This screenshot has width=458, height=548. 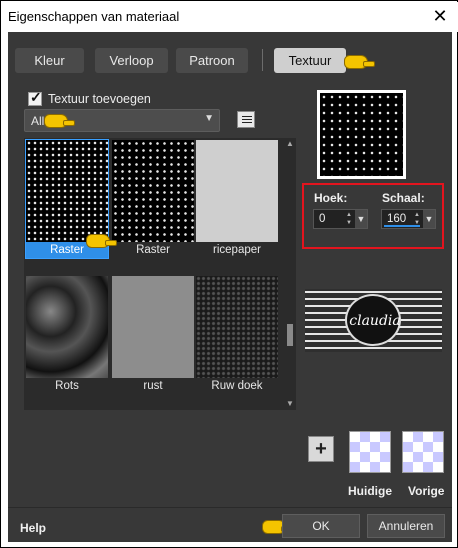 What do you see at coordinates (370, 452) in the screenshot?
I see `current-swatch` at bounding box center [370, 452].